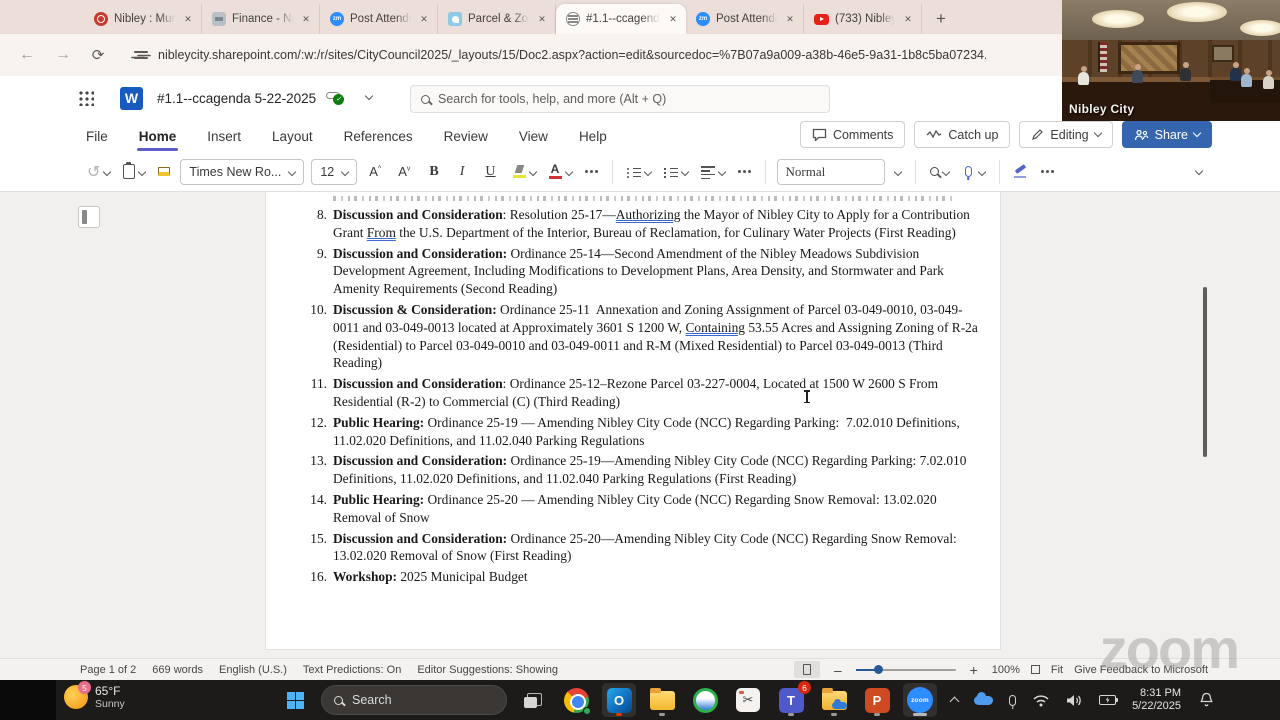 This screenshot has width=1280, height=720. I want to click on file-explorer-button, so click(662, 700).